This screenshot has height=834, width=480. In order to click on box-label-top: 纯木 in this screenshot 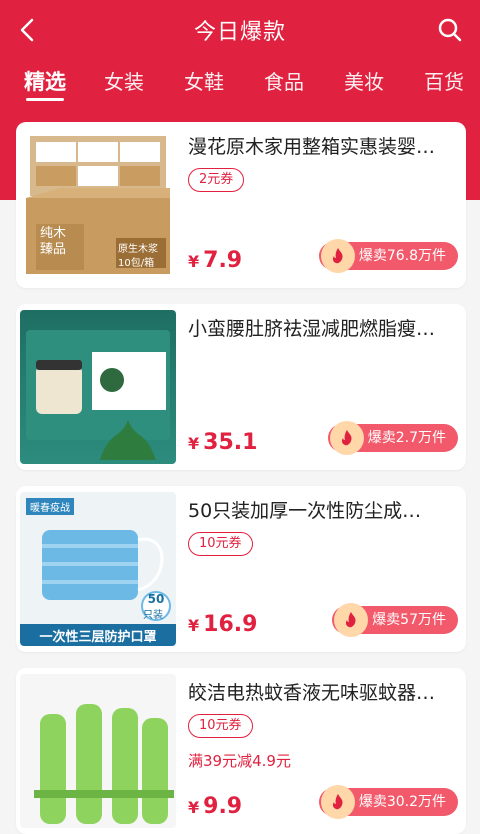, I will do `click(53, 233)`.